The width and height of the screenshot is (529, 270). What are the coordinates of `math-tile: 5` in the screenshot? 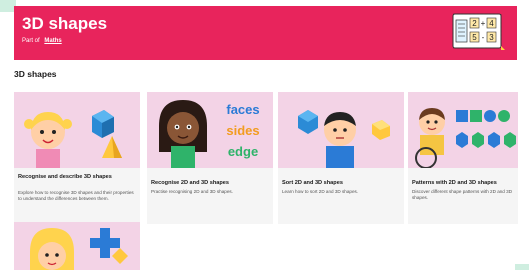 It's located at (474, 37).